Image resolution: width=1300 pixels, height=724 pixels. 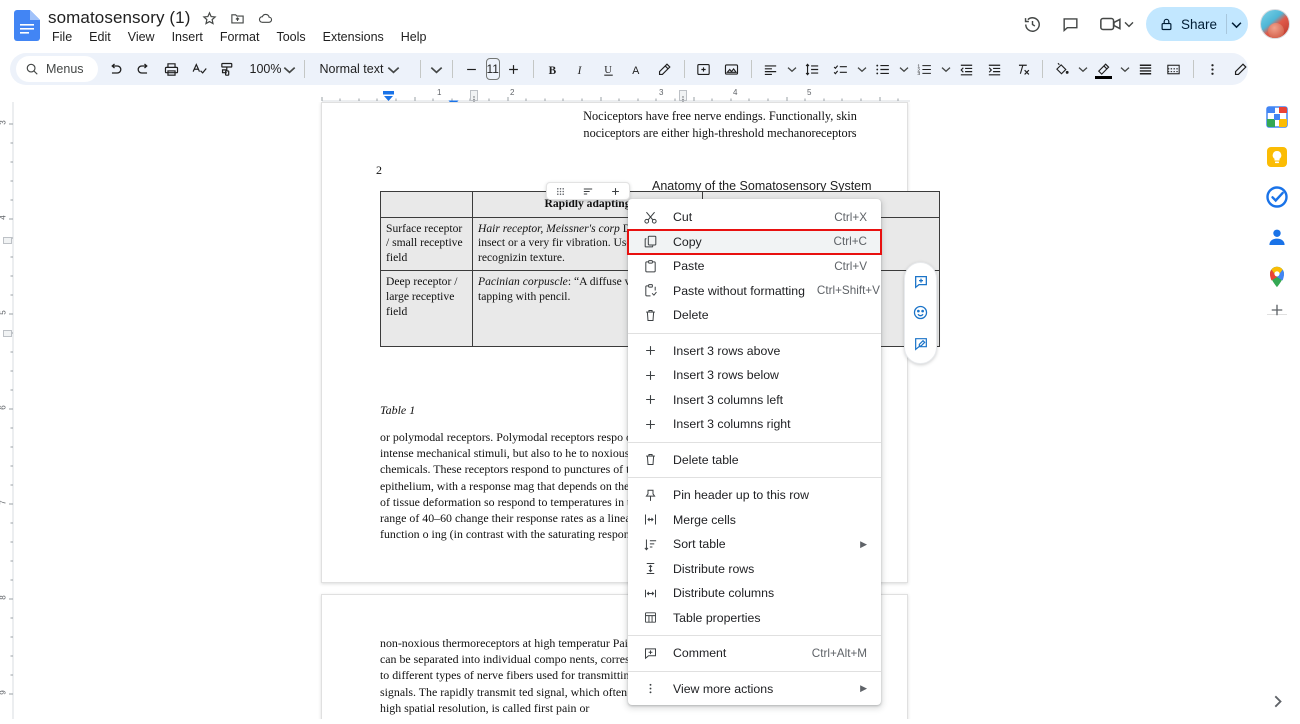 I want to click on add-emoji-reaction-icon, so click(x=921, y=313).